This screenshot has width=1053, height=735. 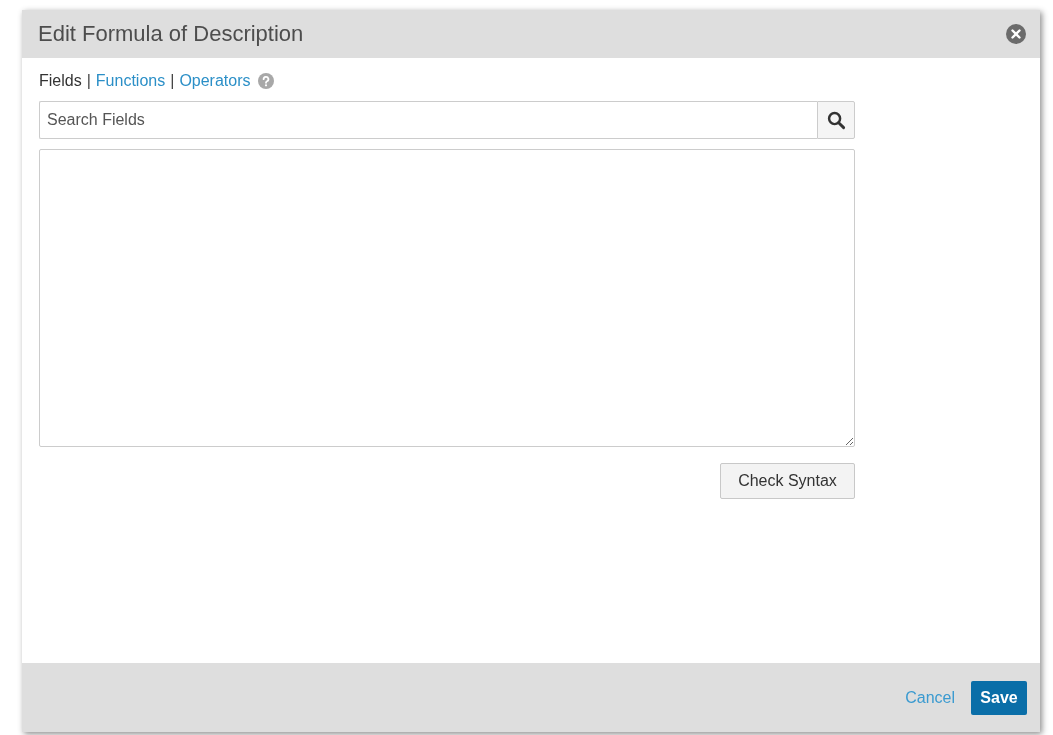 I want to click on search-field: Search Fields, so click(x=428, y=120).